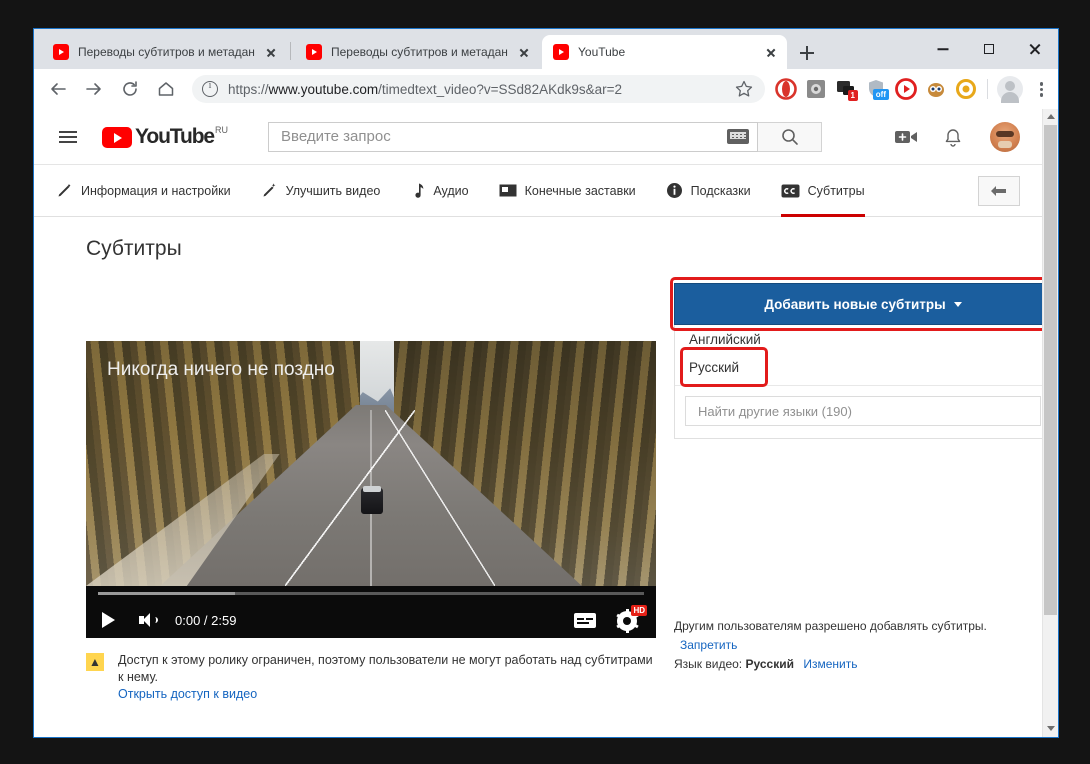 This screenshot has height=764, width=1090. Describe the element at coordinates (580, 190) in the screenshot. I see `tab-label: Конечные заставки` at that location.